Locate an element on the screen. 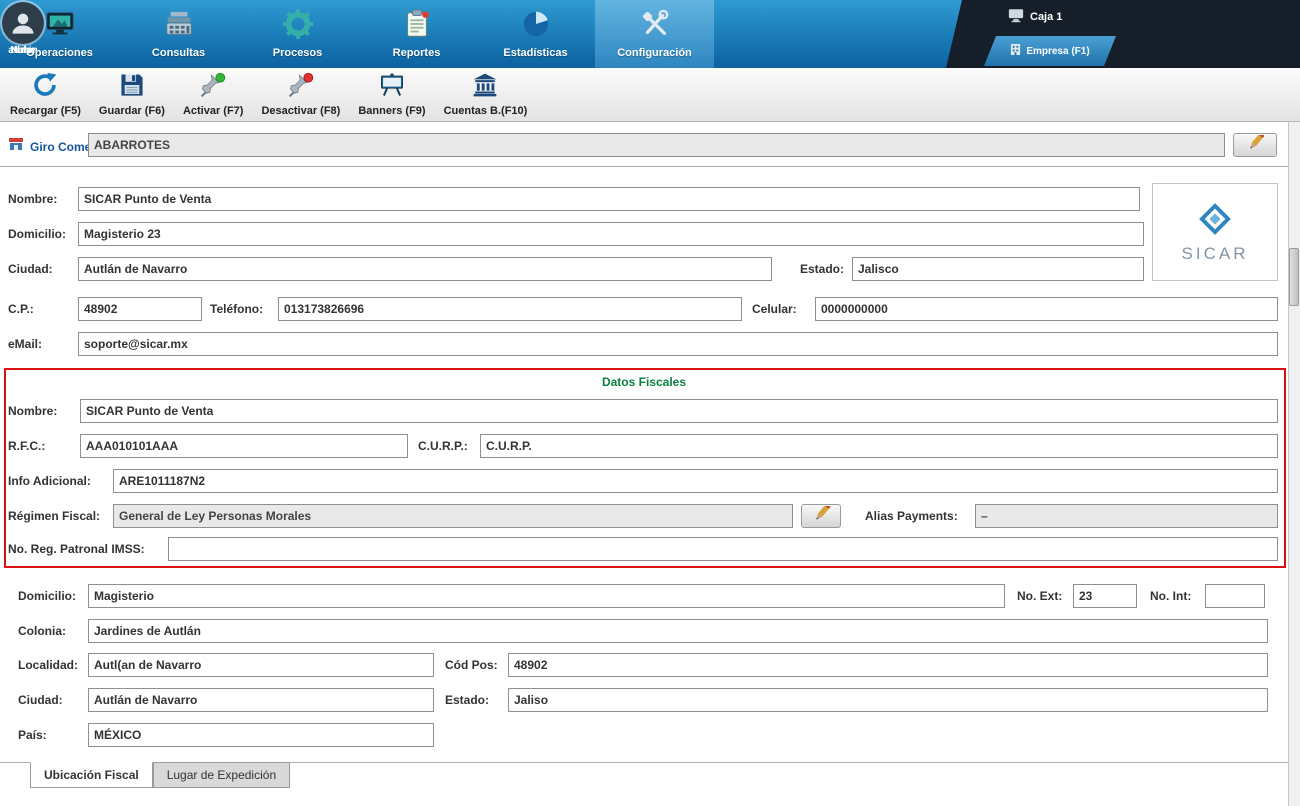  nombre-label: Nombre: is located at coordinates (33, 199).